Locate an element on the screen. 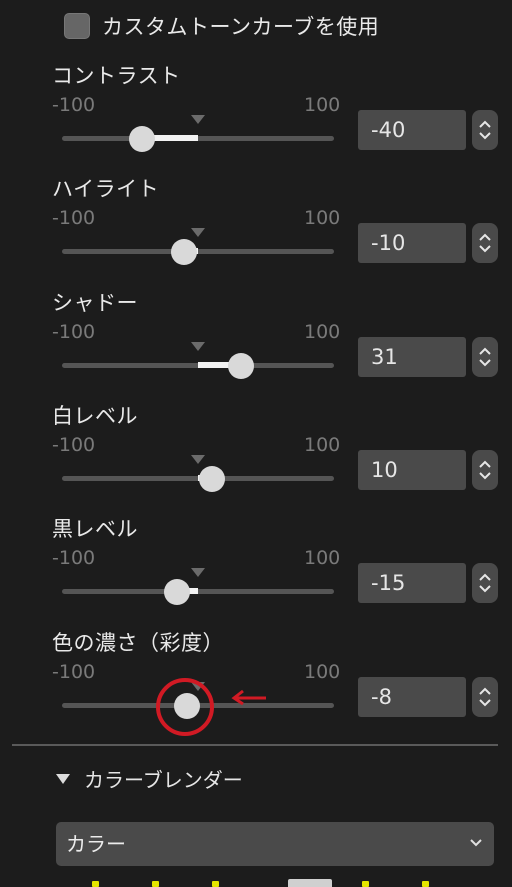 The width and height of the screenshot is (512, 887). slider-section: シャドー -100 100 31 is located at coordinates (256, 344).